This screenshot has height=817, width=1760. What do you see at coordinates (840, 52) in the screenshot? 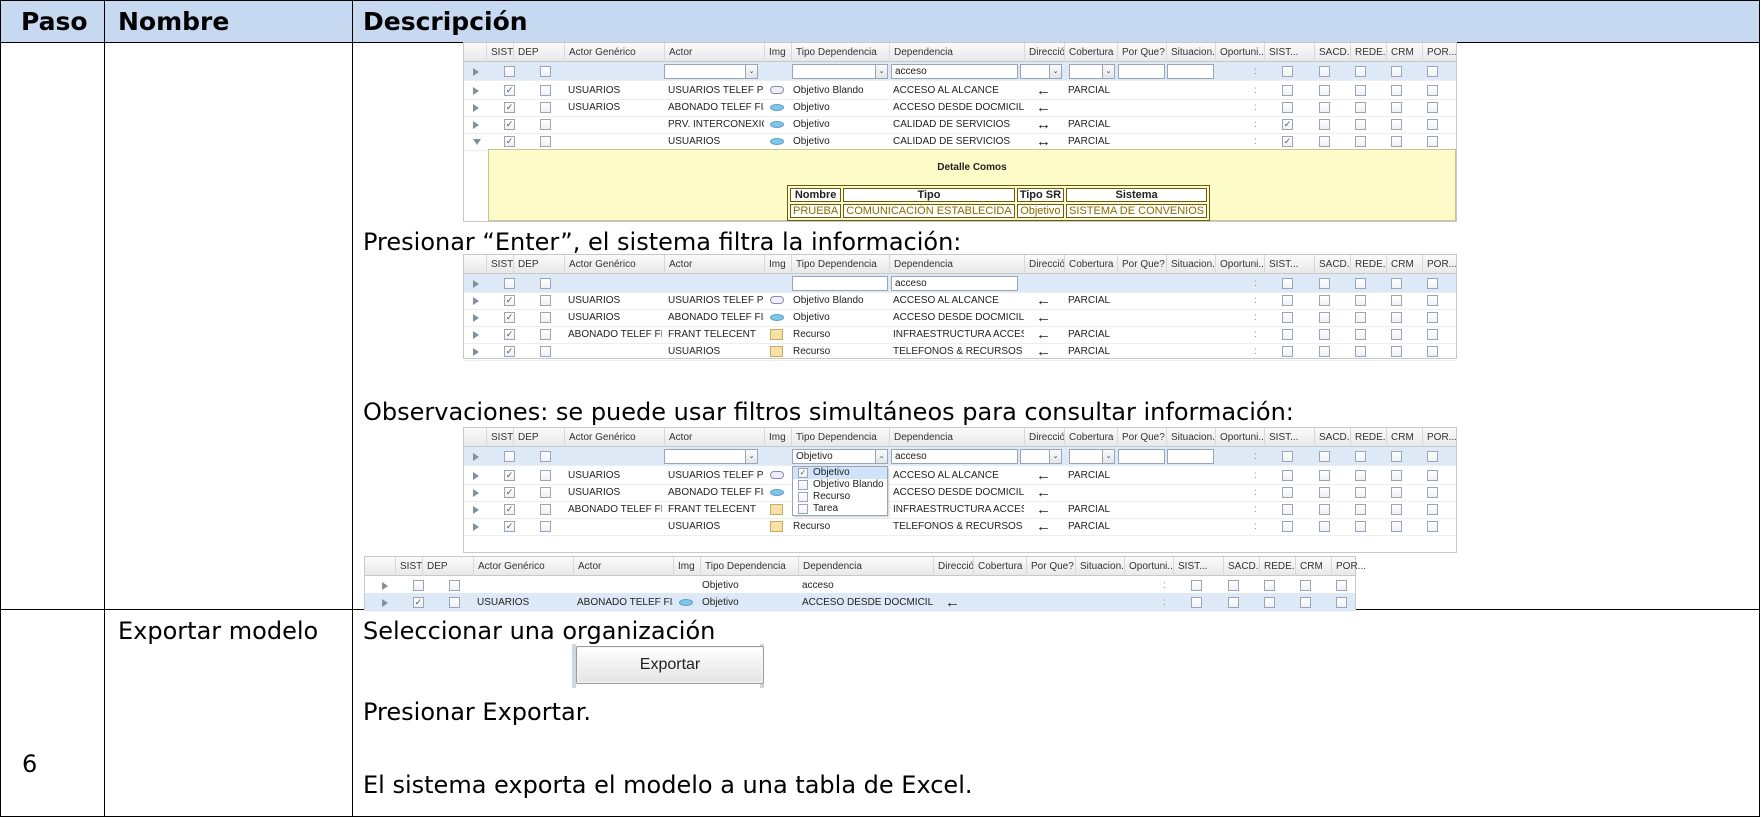
I see `column-header: Tipo Dependencia` at bounding box center [840, 52].